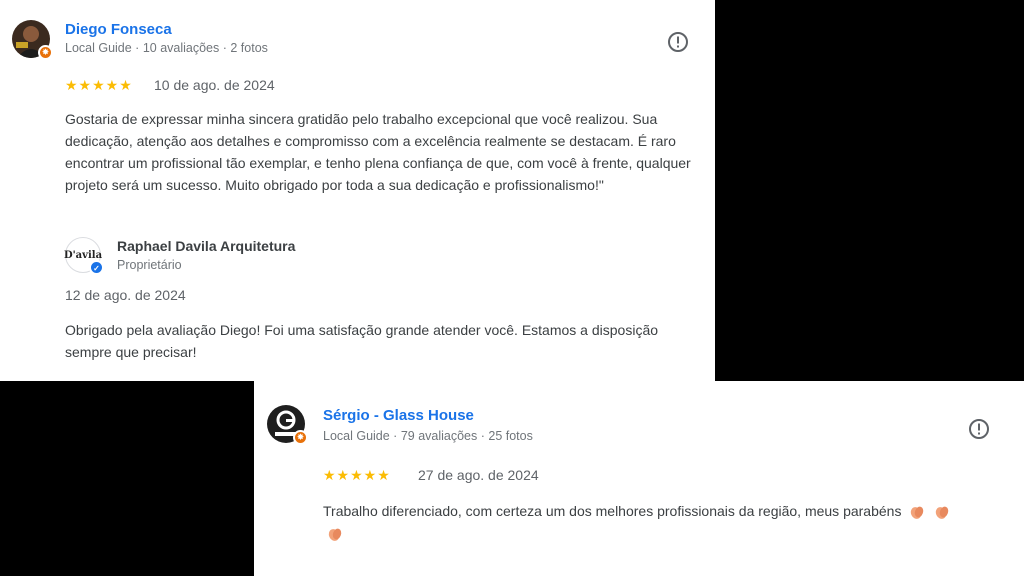 Image resolution: width=1024 pixels, height=576 pixels. Describe the element at coordinates (125, 295) in the screenshot. I see `reply-date: 12 de ago. de 2024` at that location.